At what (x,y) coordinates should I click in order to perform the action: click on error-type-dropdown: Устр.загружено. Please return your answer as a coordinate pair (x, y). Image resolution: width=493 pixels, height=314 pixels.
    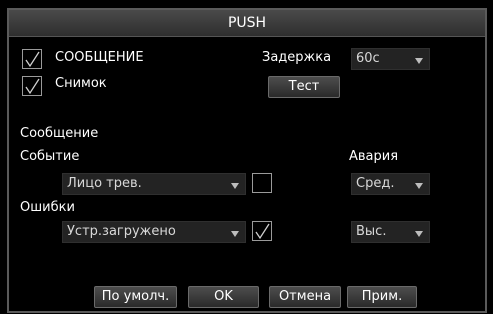
    Looking at the image, I should click on (154, 232).